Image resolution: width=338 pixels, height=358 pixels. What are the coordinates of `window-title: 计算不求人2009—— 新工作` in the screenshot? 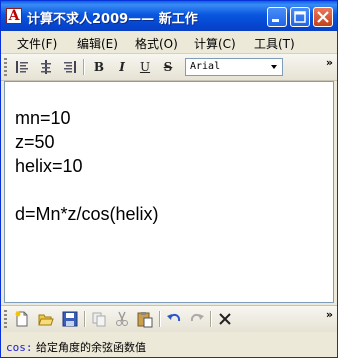 It's located at (112, 19).